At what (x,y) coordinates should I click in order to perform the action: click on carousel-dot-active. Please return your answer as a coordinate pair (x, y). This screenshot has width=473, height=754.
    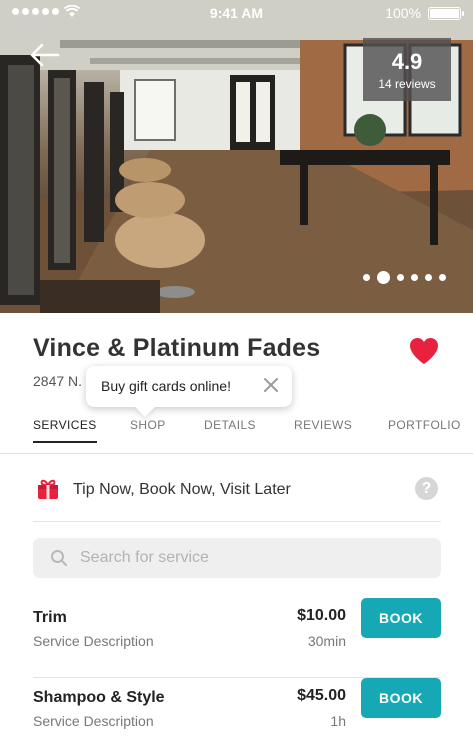
    Looking at the image, I should click on (383, 277).